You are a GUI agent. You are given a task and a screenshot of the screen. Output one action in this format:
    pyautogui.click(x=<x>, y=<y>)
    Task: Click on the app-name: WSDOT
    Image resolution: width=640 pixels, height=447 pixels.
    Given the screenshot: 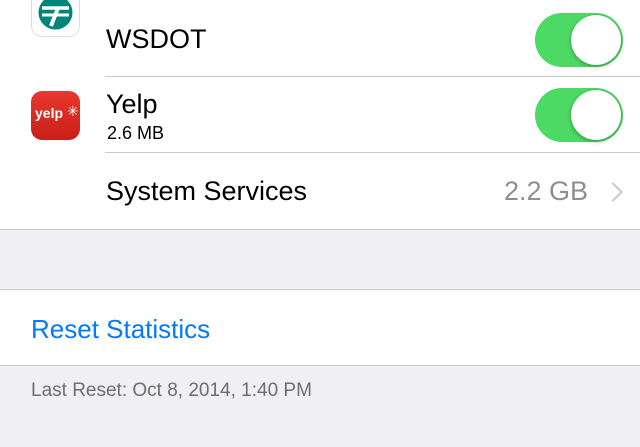 What is the action you would take?
    pyautogui.click(x=156, y=39)
    